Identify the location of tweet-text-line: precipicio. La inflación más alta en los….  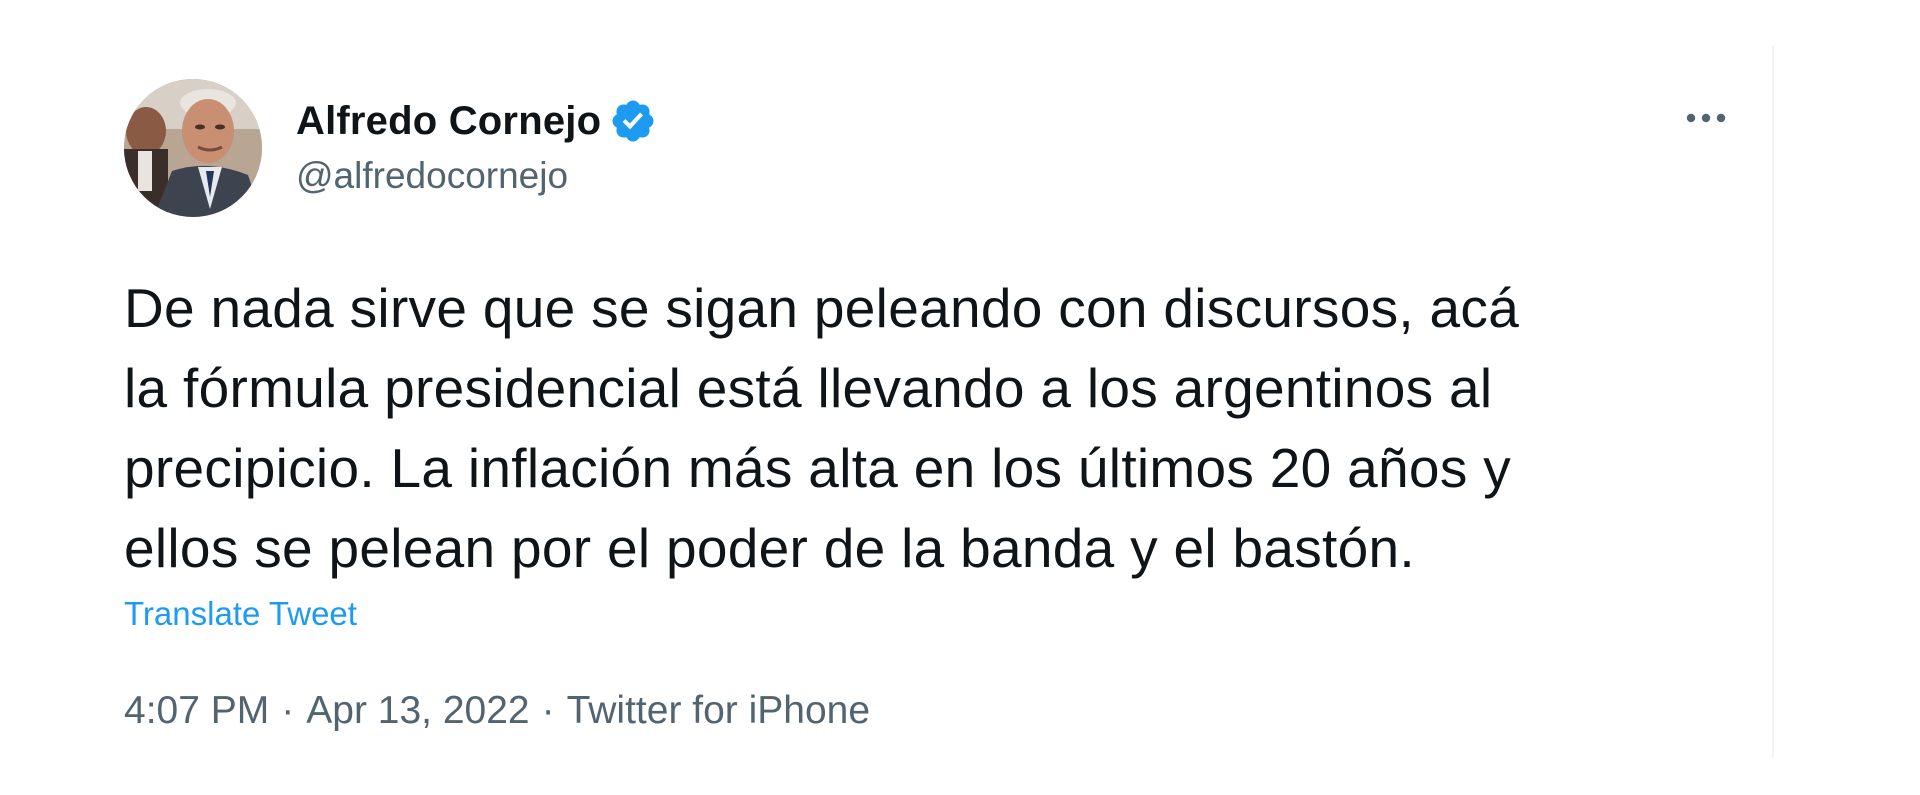
(818, 468).